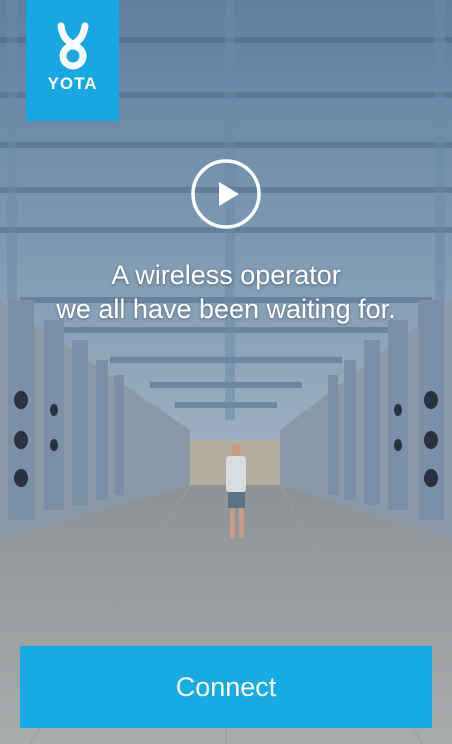  I want to click on tagline-line-1: A wireless operator, so click(226, 275).